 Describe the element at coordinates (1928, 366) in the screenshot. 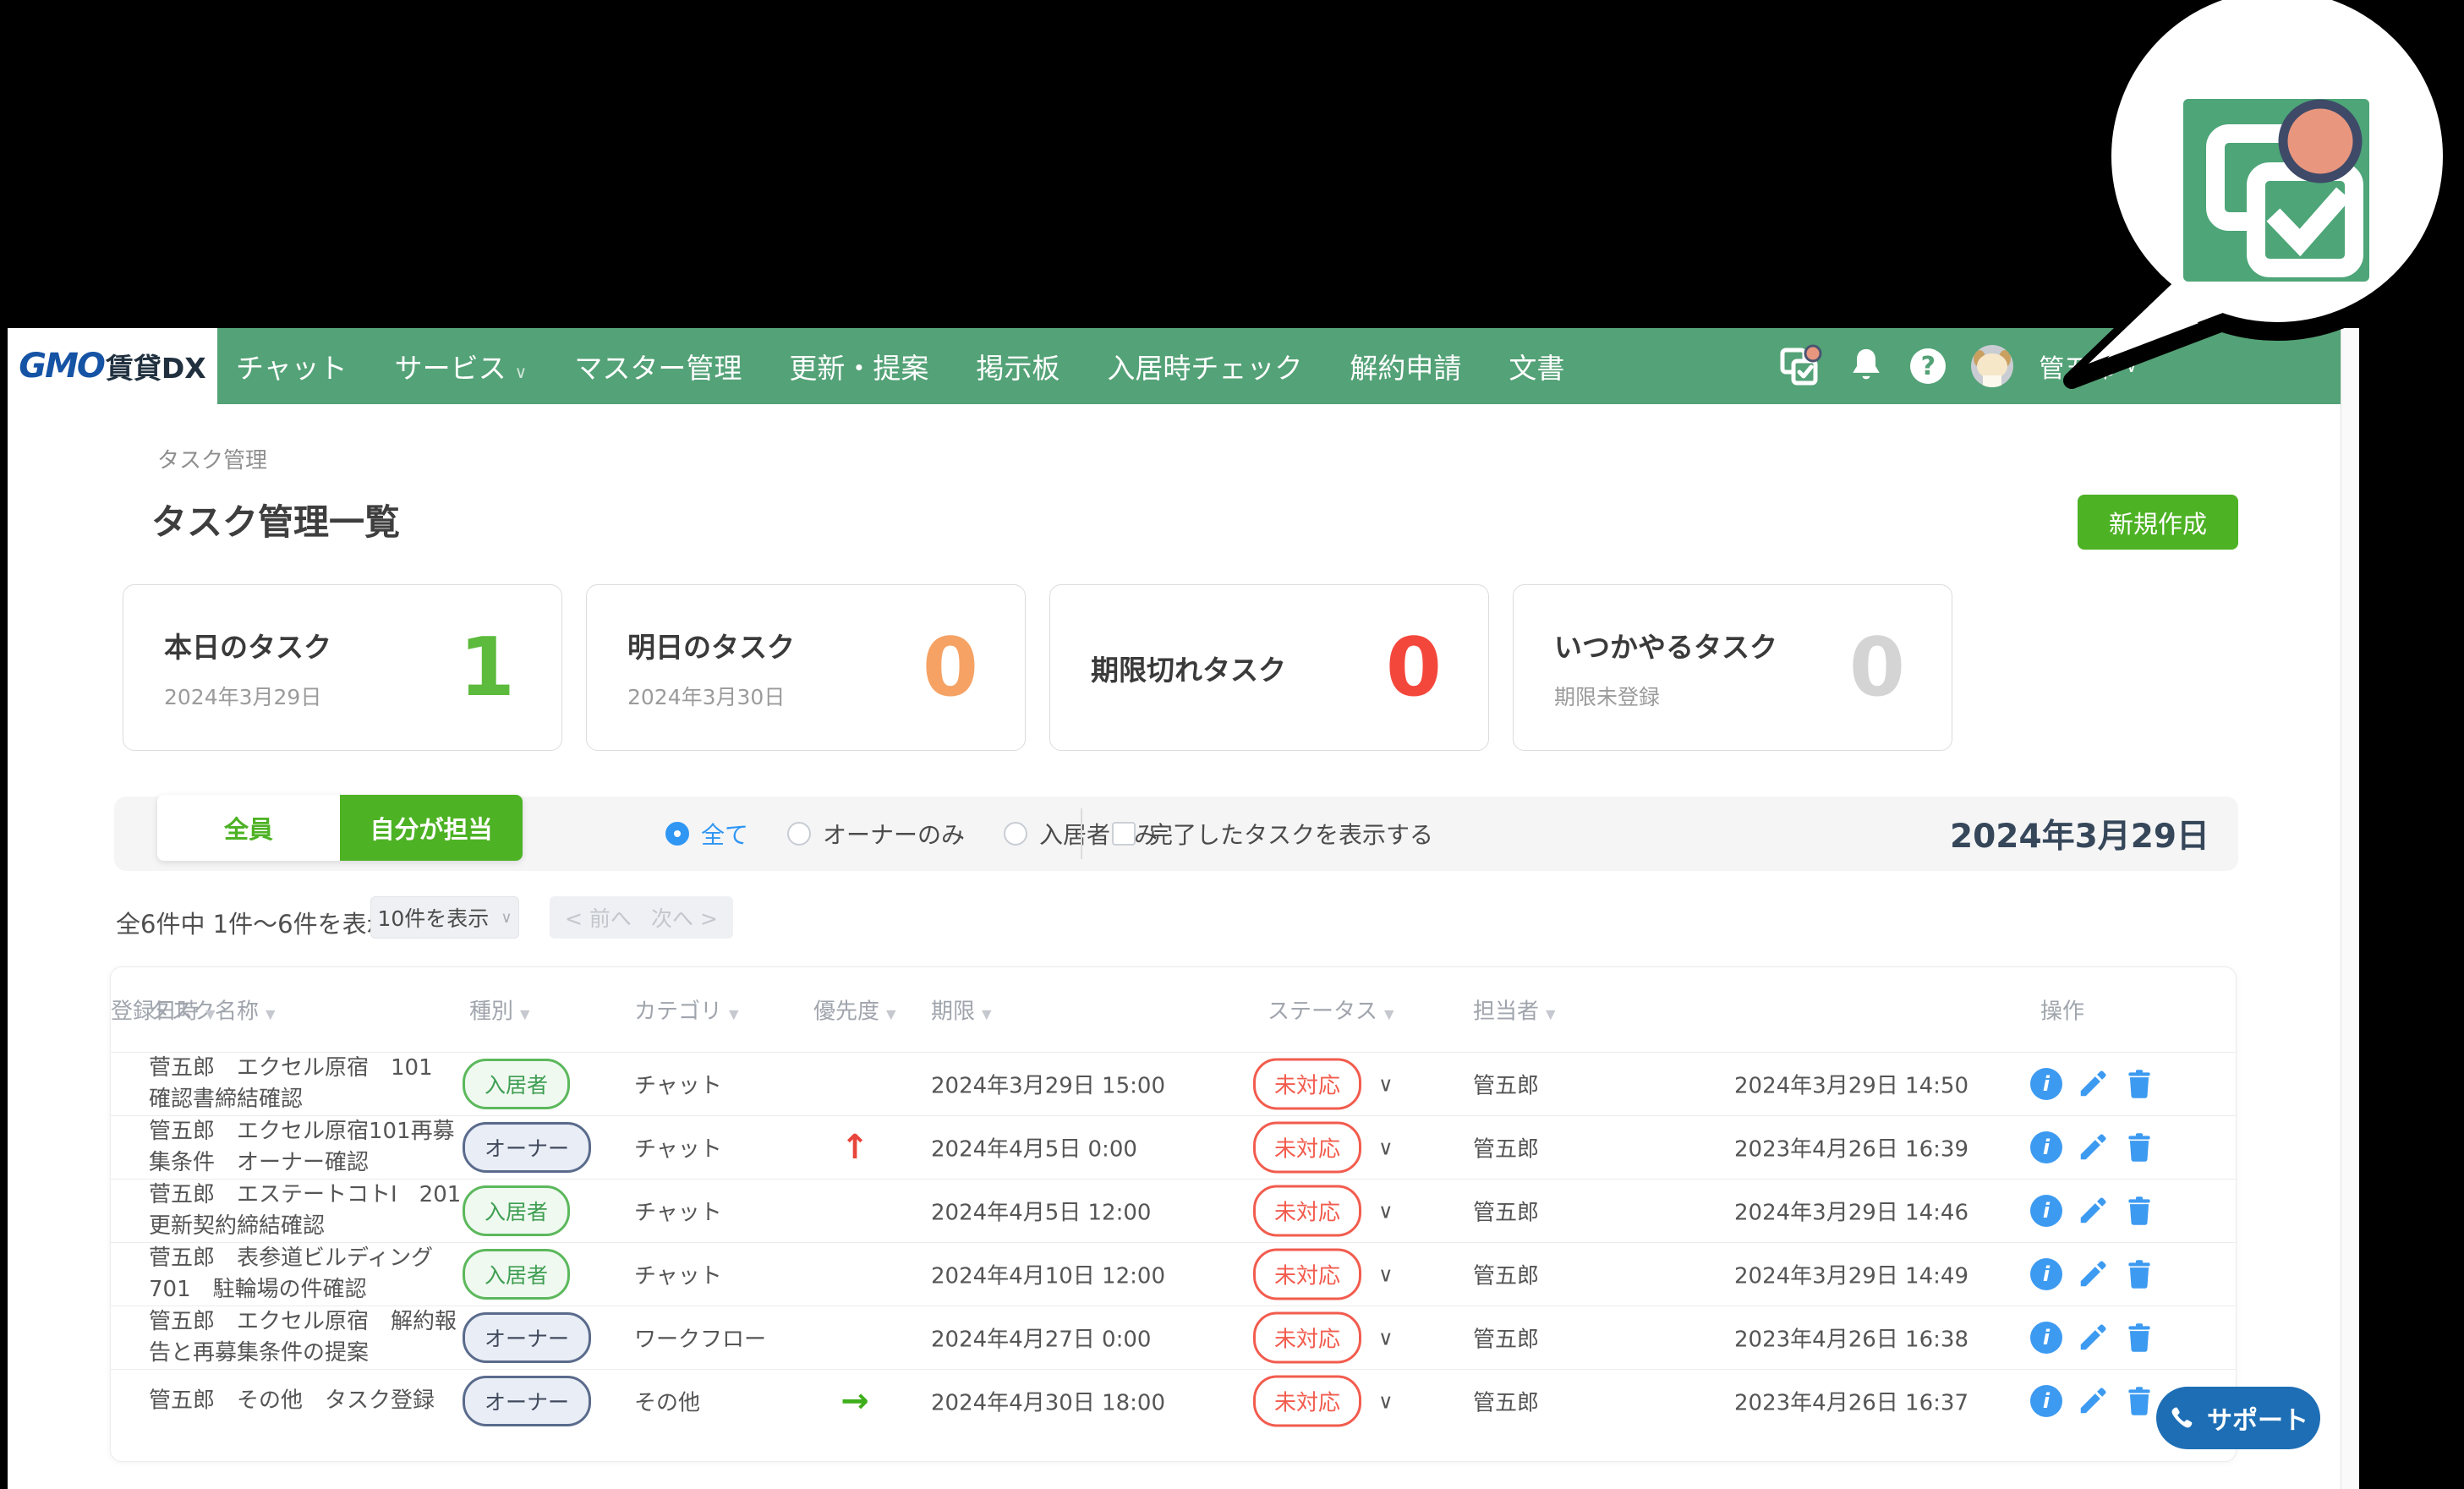

I see `help-icon: ?` at that location.